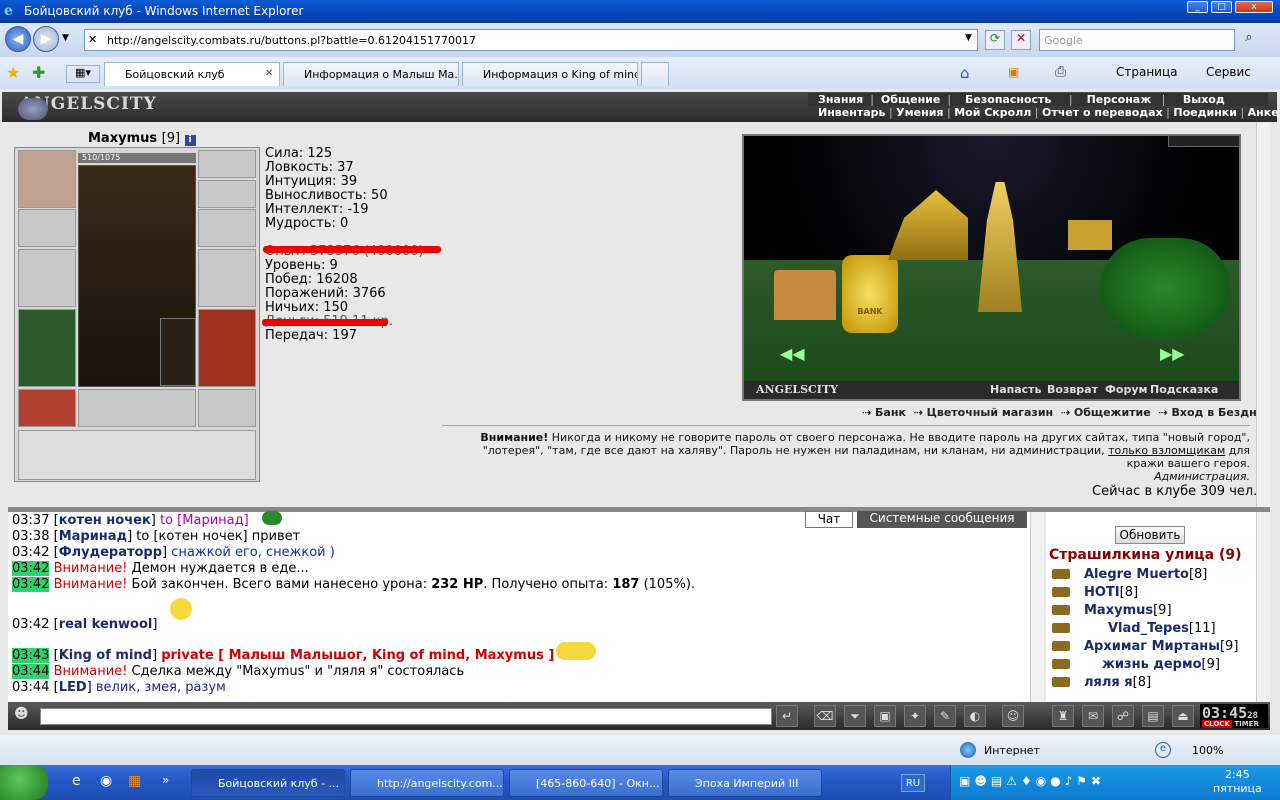 The width and height of the screenshot is (1280, 800). I want to click on menu-scroll: Мой Скролл, so click(992, 112).